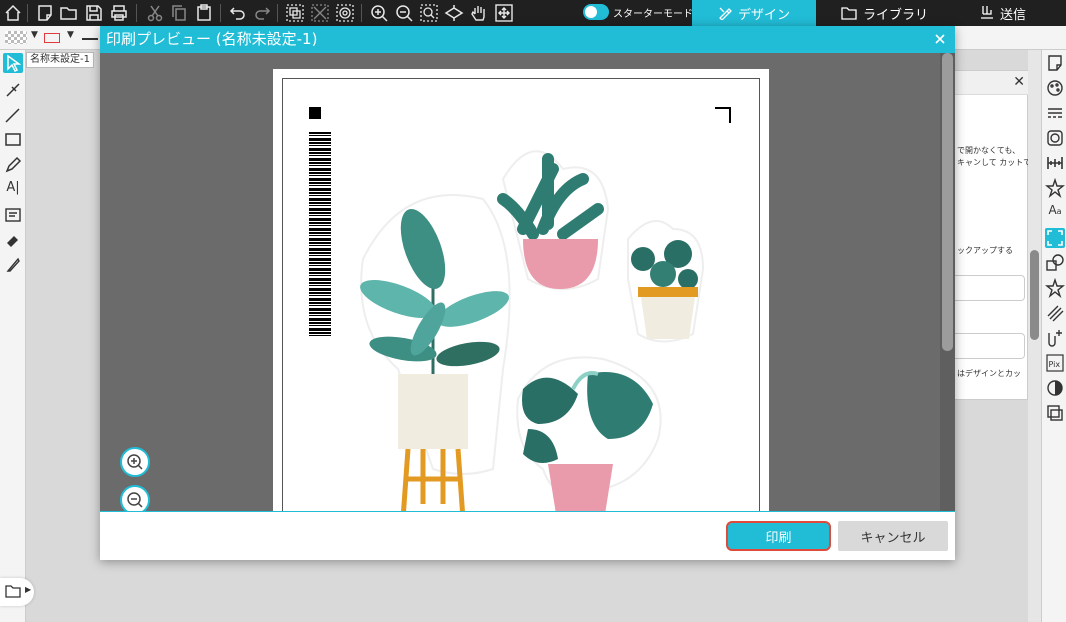 The width and height of the screenshot is (1066, 622). Describe the element at coordinates (1055, 313) in the screenshot. I see `offset-icon` at that location.